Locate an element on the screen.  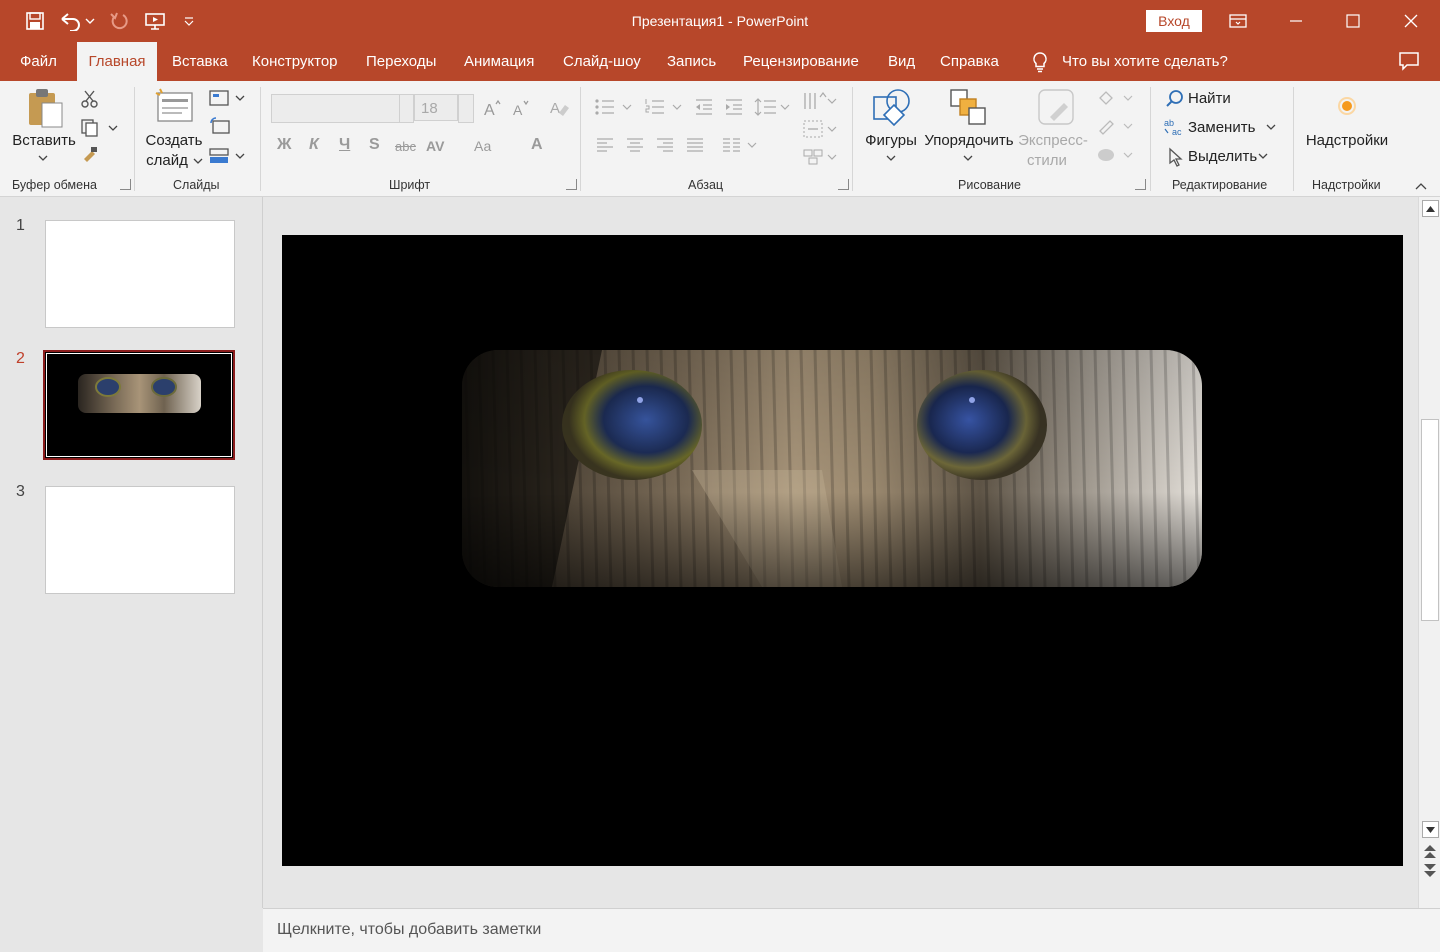
align-center-icon is located at coordinates (635, 145).